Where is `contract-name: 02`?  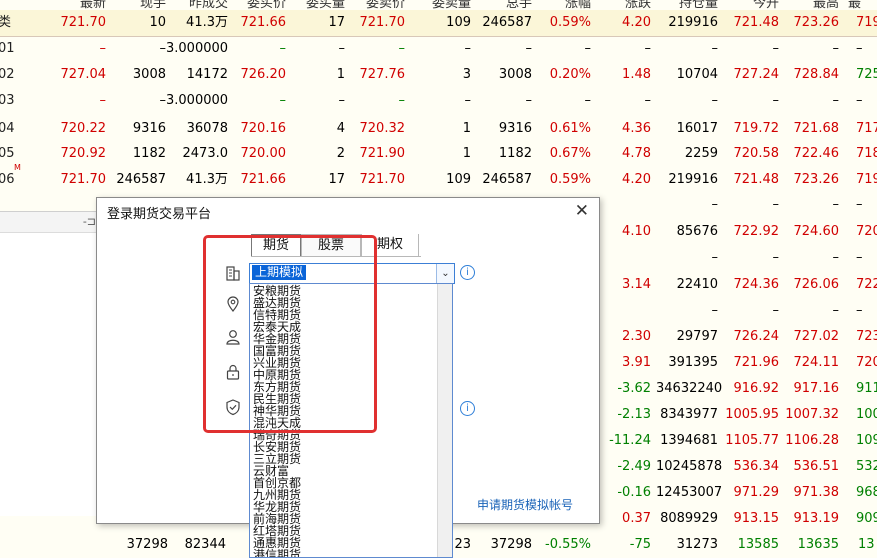
contract-name: 02 is located at coordinates (7, 74).